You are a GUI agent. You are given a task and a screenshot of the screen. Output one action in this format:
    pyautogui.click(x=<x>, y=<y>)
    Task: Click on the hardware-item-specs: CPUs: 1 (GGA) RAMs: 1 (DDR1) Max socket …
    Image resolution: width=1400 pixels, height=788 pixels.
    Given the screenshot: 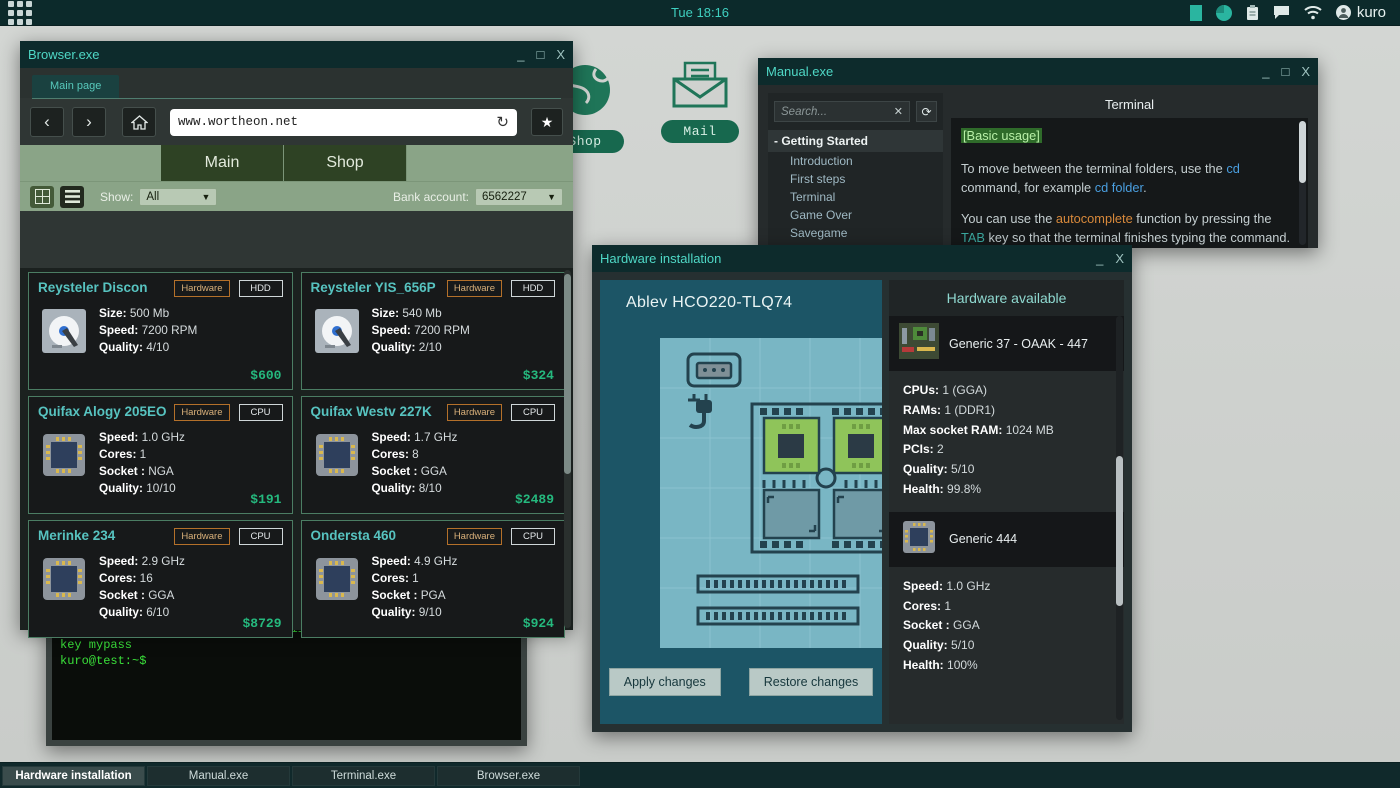 What is the action you would take?
    pyautogui.click(x=1006, y=441)
    